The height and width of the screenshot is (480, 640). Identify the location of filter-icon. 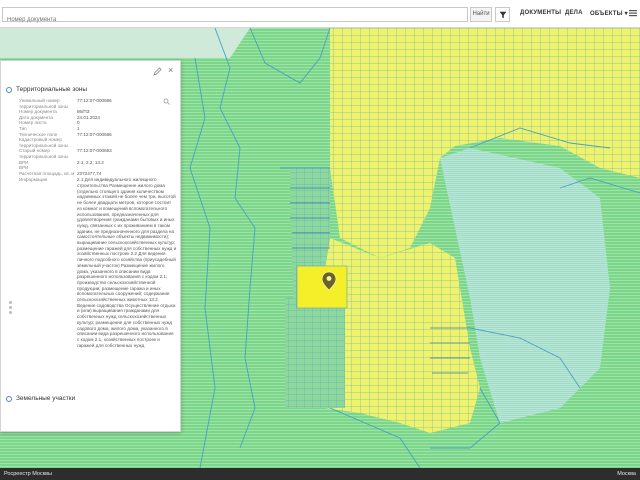
(503, 15).